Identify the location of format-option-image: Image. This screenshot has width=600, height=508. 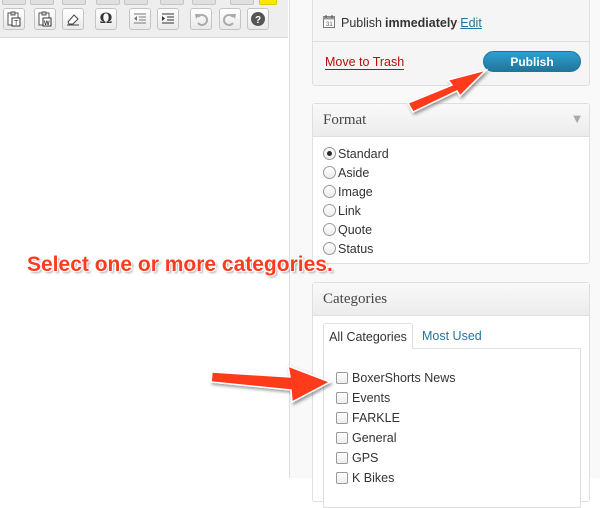
(356, 191).